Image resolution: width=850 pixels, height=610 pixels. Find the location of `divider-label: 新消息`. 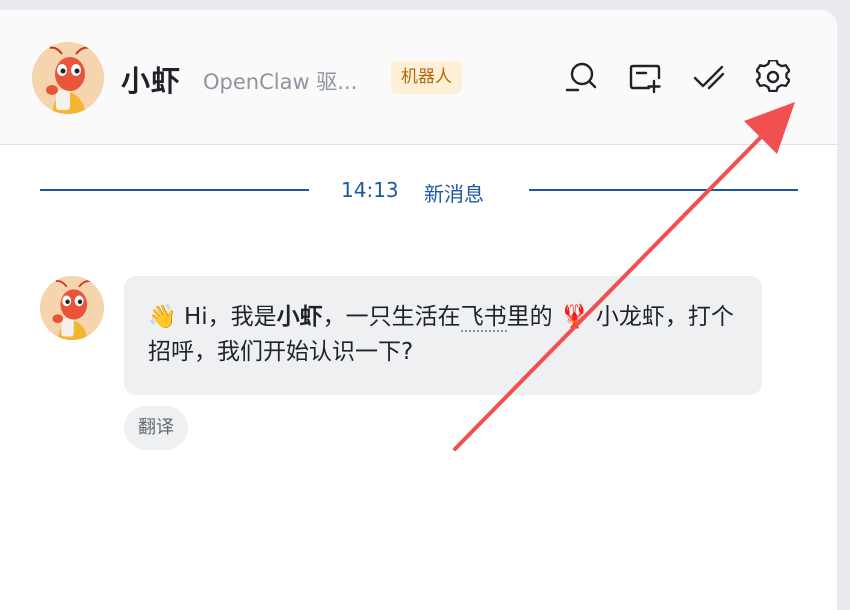

divider-label: 新消息 is located at coordinates (454, 194).